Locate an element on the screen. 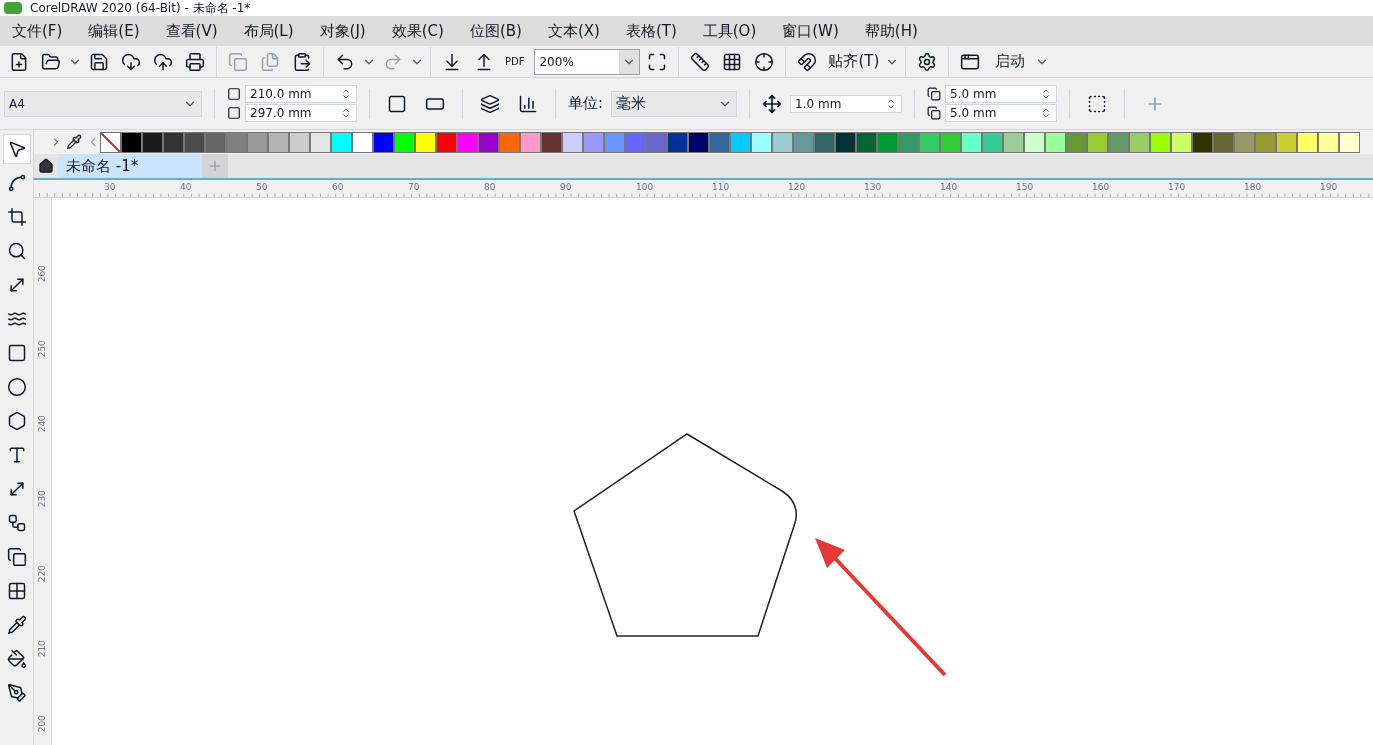 The height and width of the screenshot is (745, 1373). duplicate-y-input: 5.0 mm is located at coordinates (991, 113).